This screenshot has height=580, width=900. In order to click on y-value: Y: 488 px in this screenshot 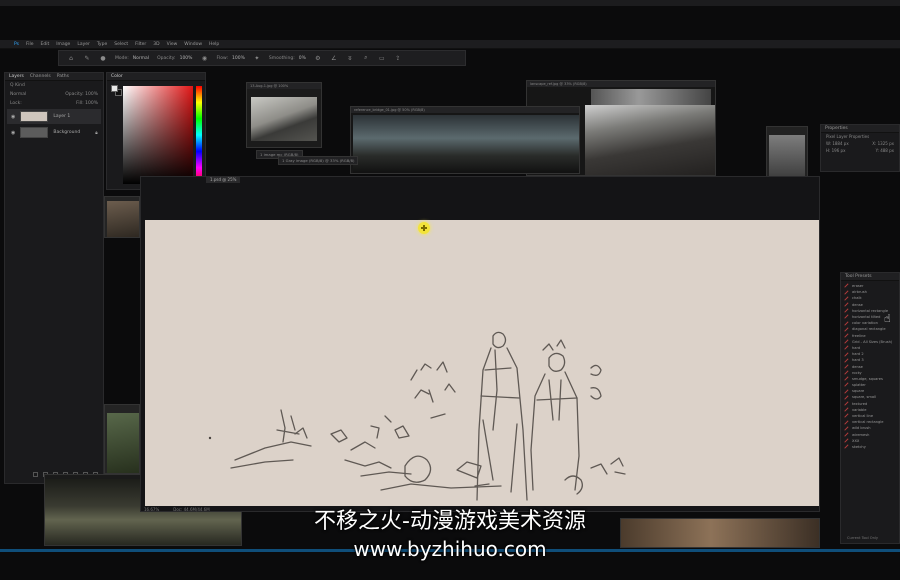, I will do `click(885, 150)`.